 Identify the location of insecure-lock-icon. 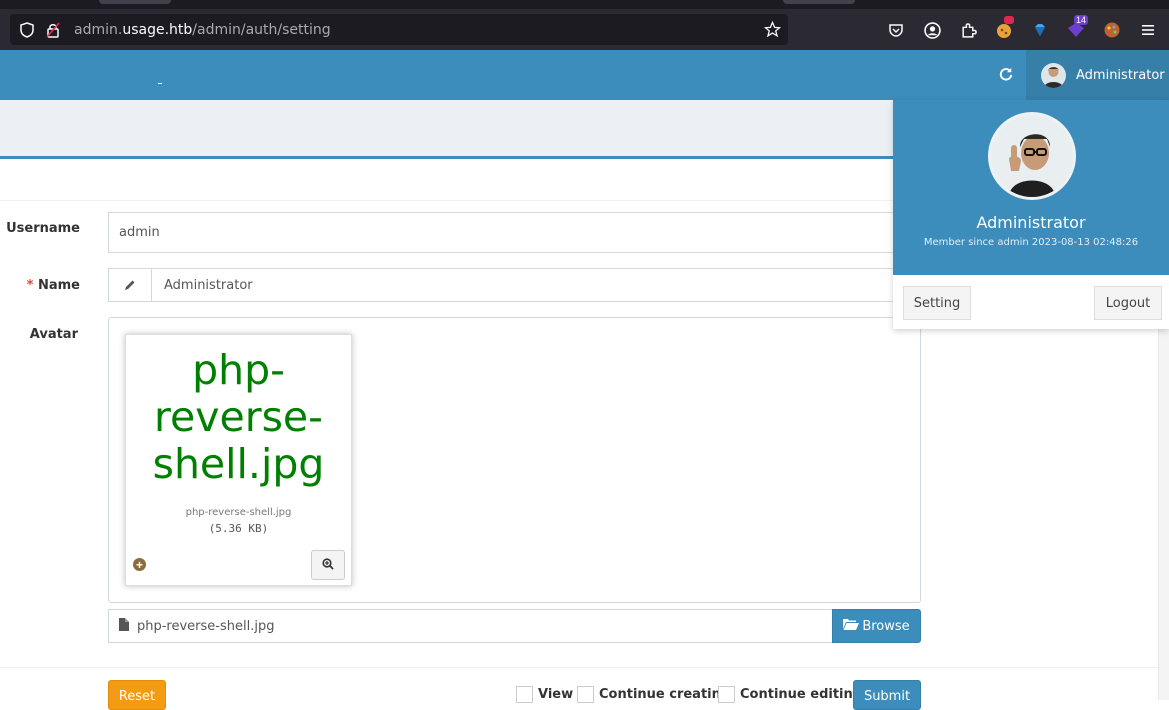
(53, 30).